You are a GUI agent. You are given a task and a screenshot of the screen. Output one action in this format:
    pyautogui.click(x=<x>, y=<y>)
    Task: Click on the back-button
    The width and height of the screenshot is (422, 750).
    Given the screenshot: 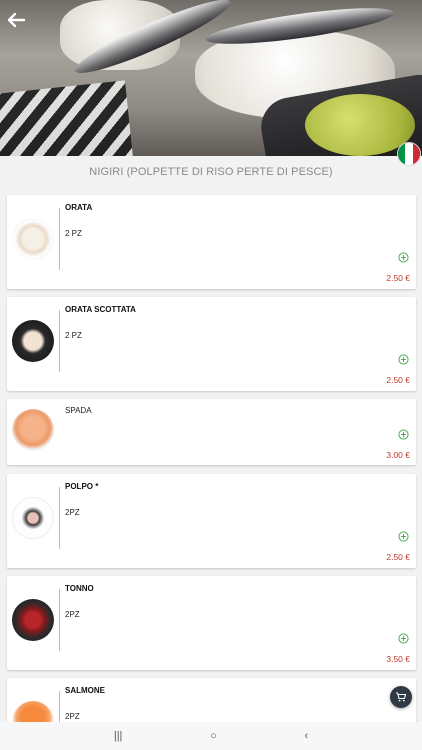 What is the action you would take?
    pyautogui.click(x=16, y=20)
    